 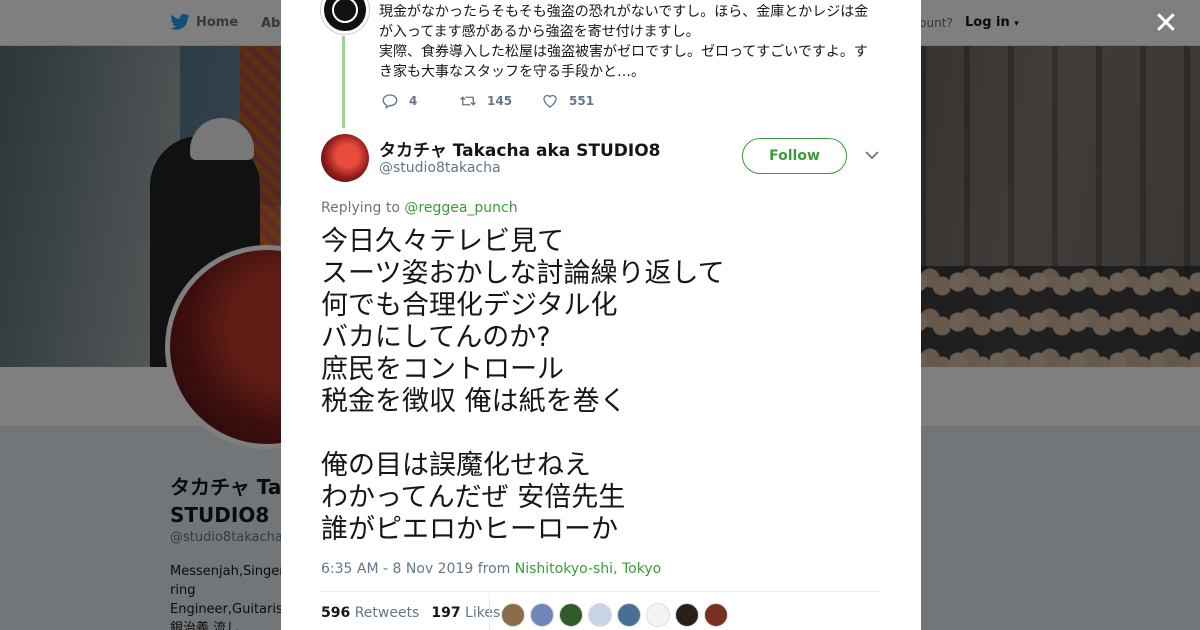 I want to click on tweet-timestamp: 6:35 AM - 8 Nov 2019, so click(x=397, y=569).